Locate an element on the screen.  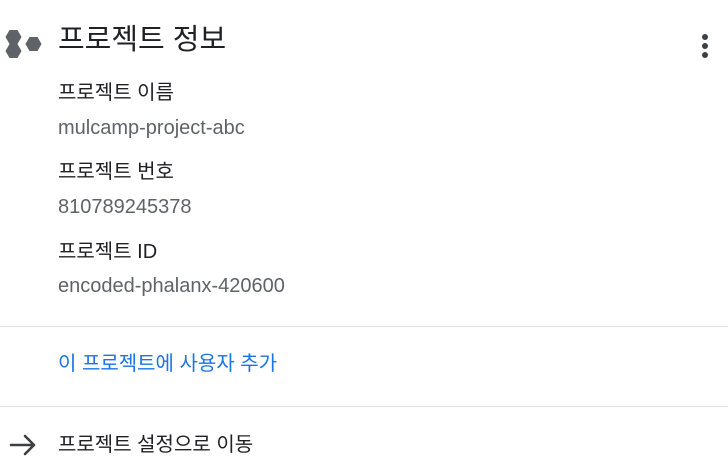
project-id-label: 프로젝트 ID is located at coordinates (108, 252).